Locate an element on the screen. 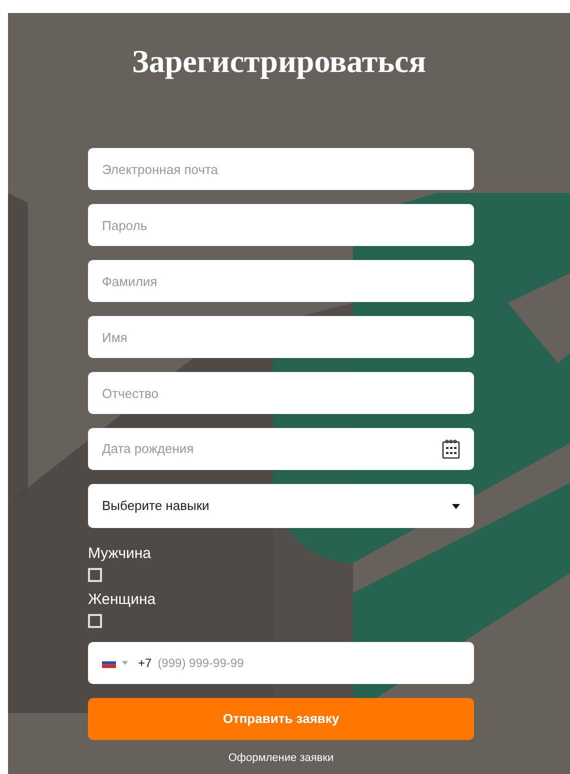 This screenshot has height=774, width=570. page-title: Зарегистрироваться is located at coordinates (279, 61).